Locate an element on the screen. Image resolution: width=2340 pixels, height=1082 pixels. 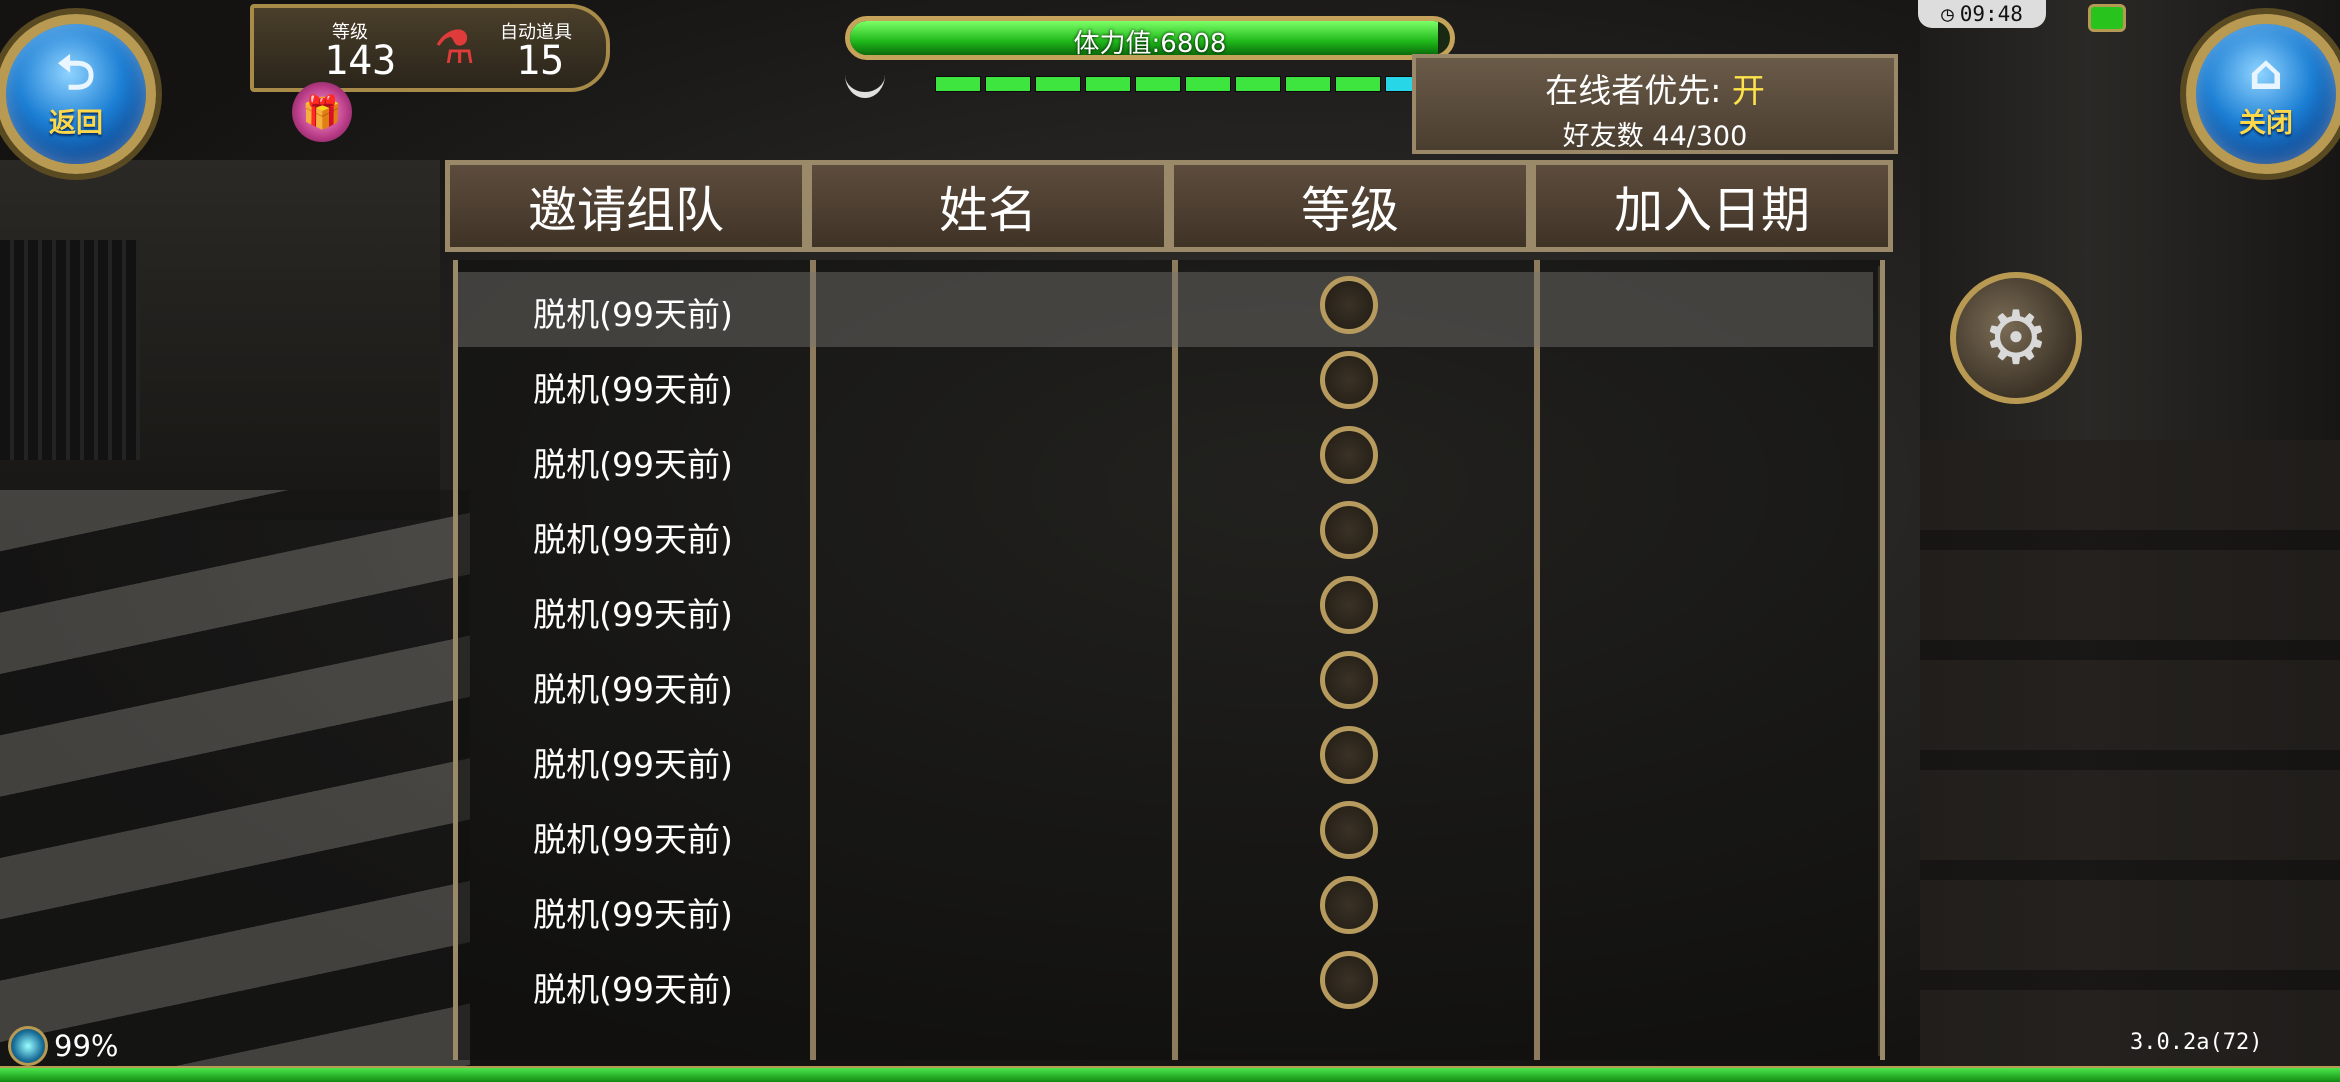
close-button-label: 关闭 is located at coordinates (2266, 123).